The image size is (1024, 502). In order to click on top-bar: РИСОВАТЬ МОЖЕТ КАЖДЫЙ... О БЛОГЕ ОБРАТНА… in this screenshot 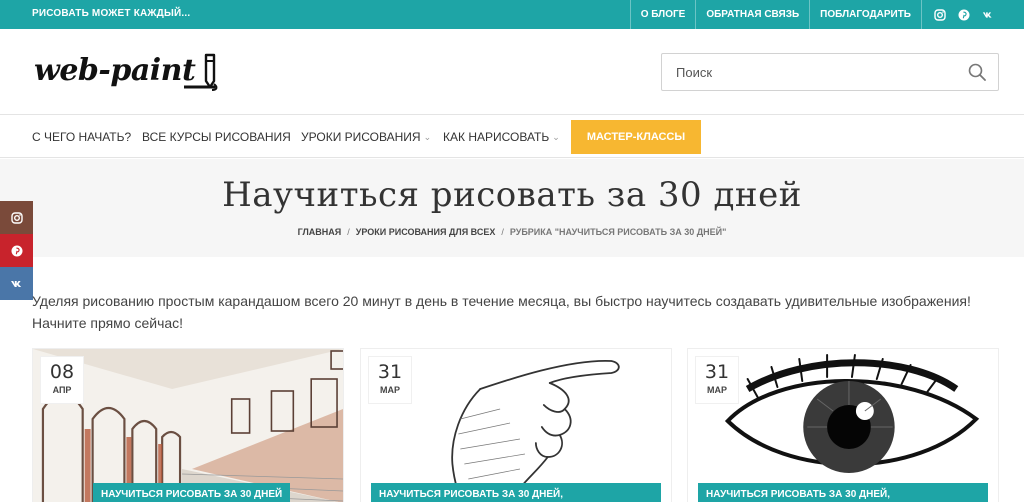, I will do `click(512, 14)`.